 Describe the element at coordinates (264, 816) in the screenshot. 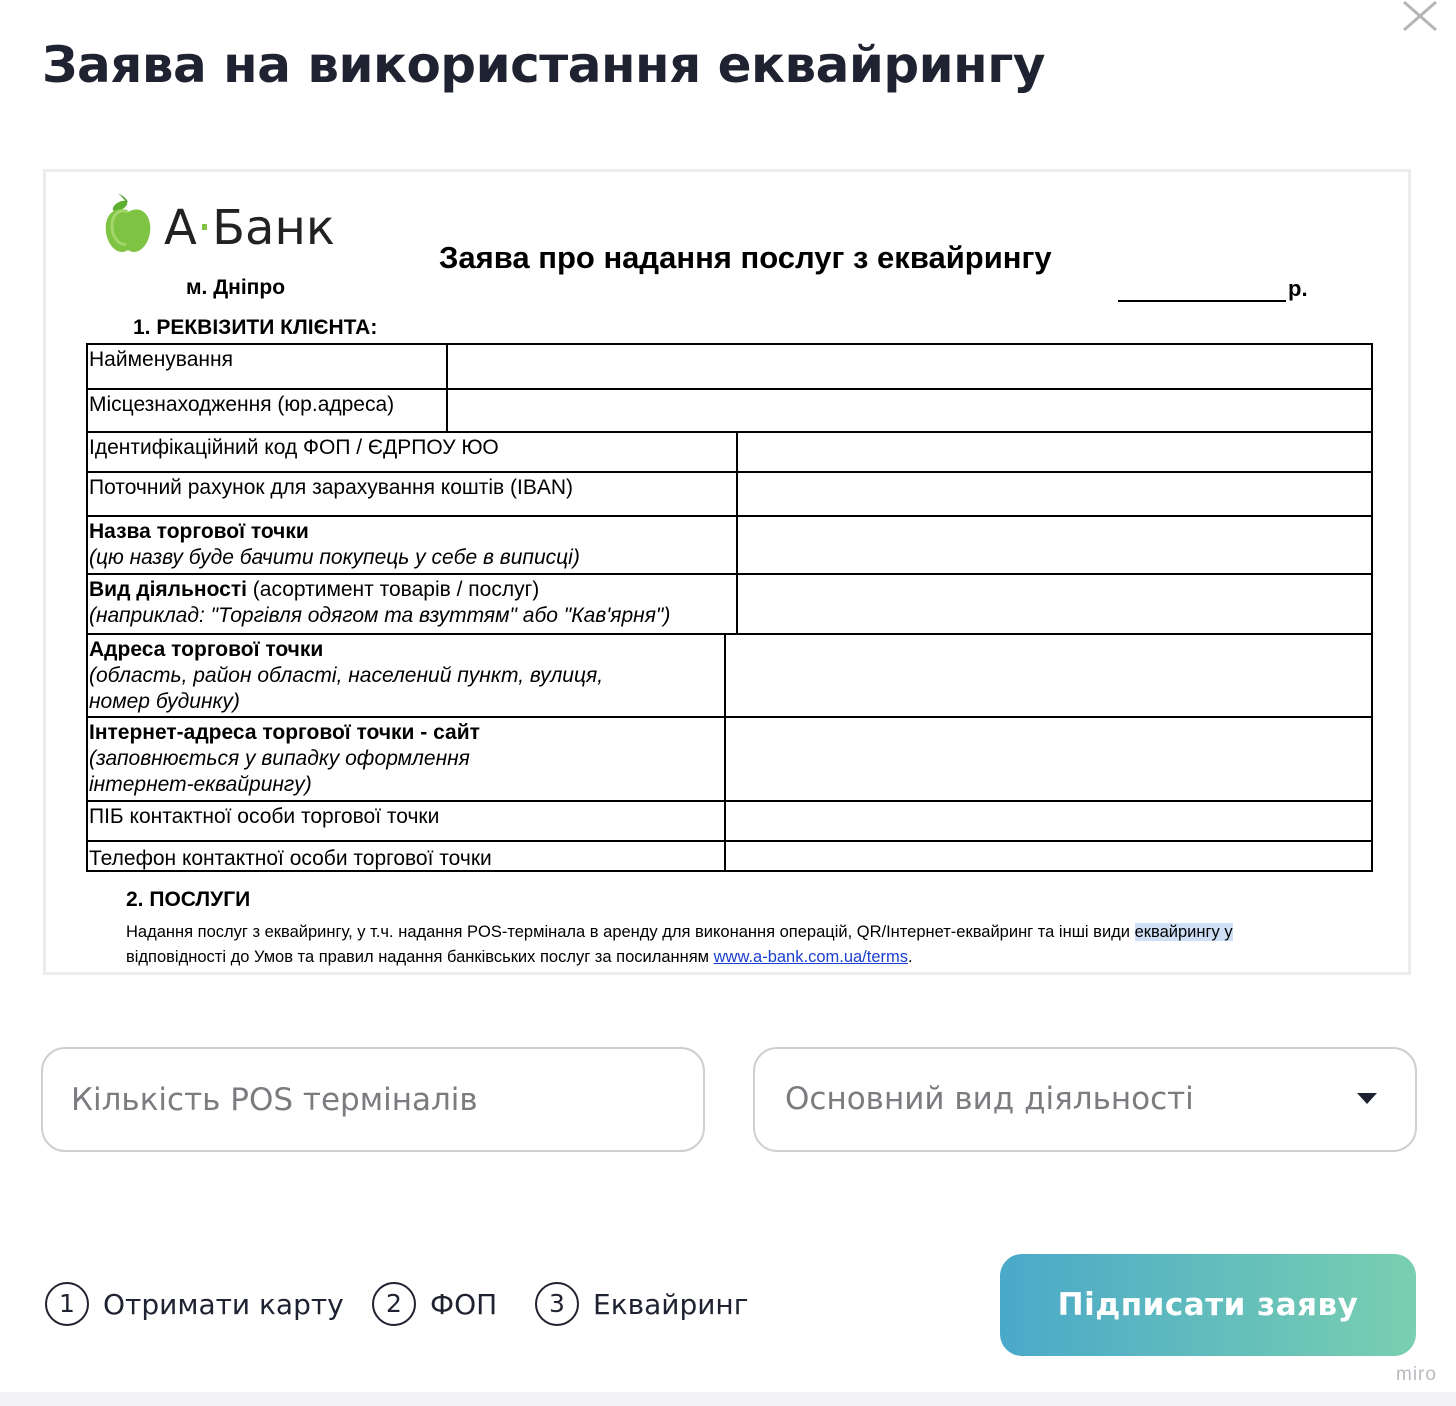

I see `row-label: ПІБ контактної особи торгової точки` at that location.